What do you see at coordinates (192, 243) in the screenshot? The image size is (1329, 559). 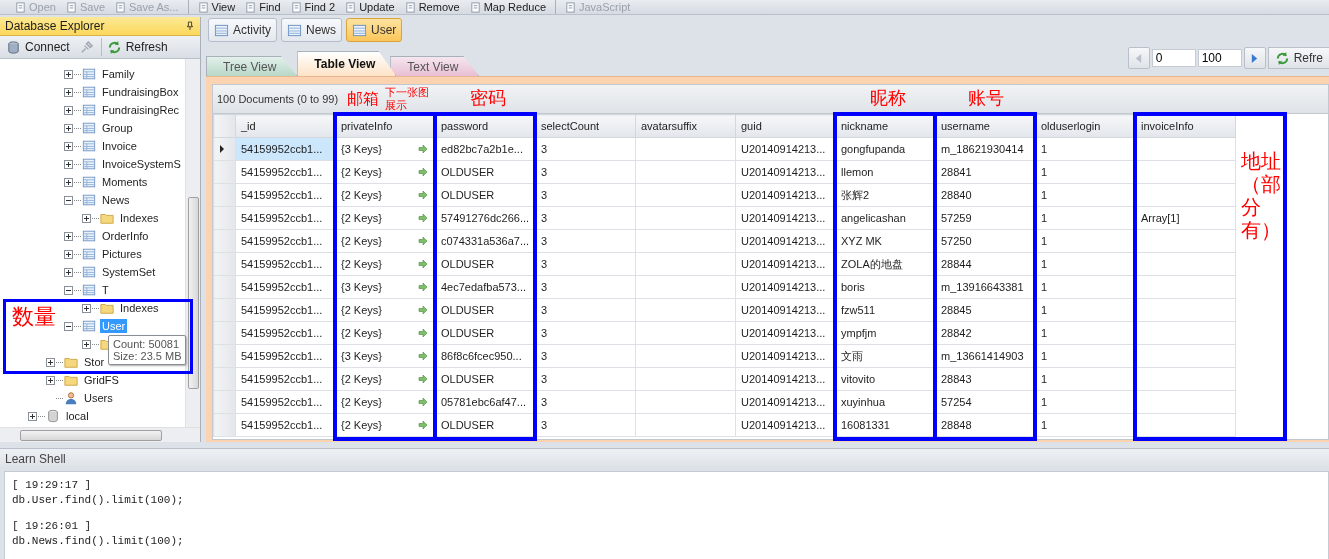 I see `vertical-scrollbar` at bounding box center [192, 243].